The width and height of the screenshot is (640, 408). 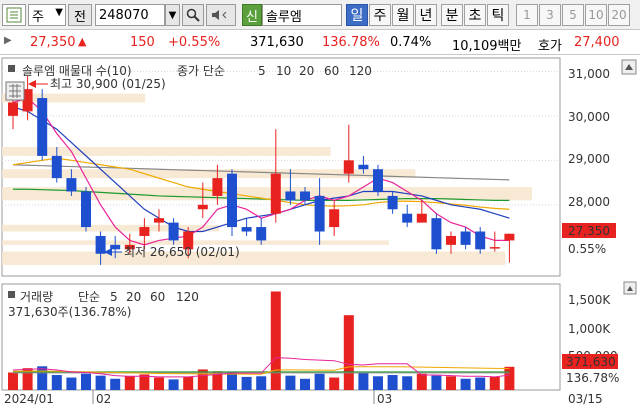 What do you see at coordinates (452, 15) in the screenshot?
I see `tab-minute: 분` at bounding box center [452, 15].